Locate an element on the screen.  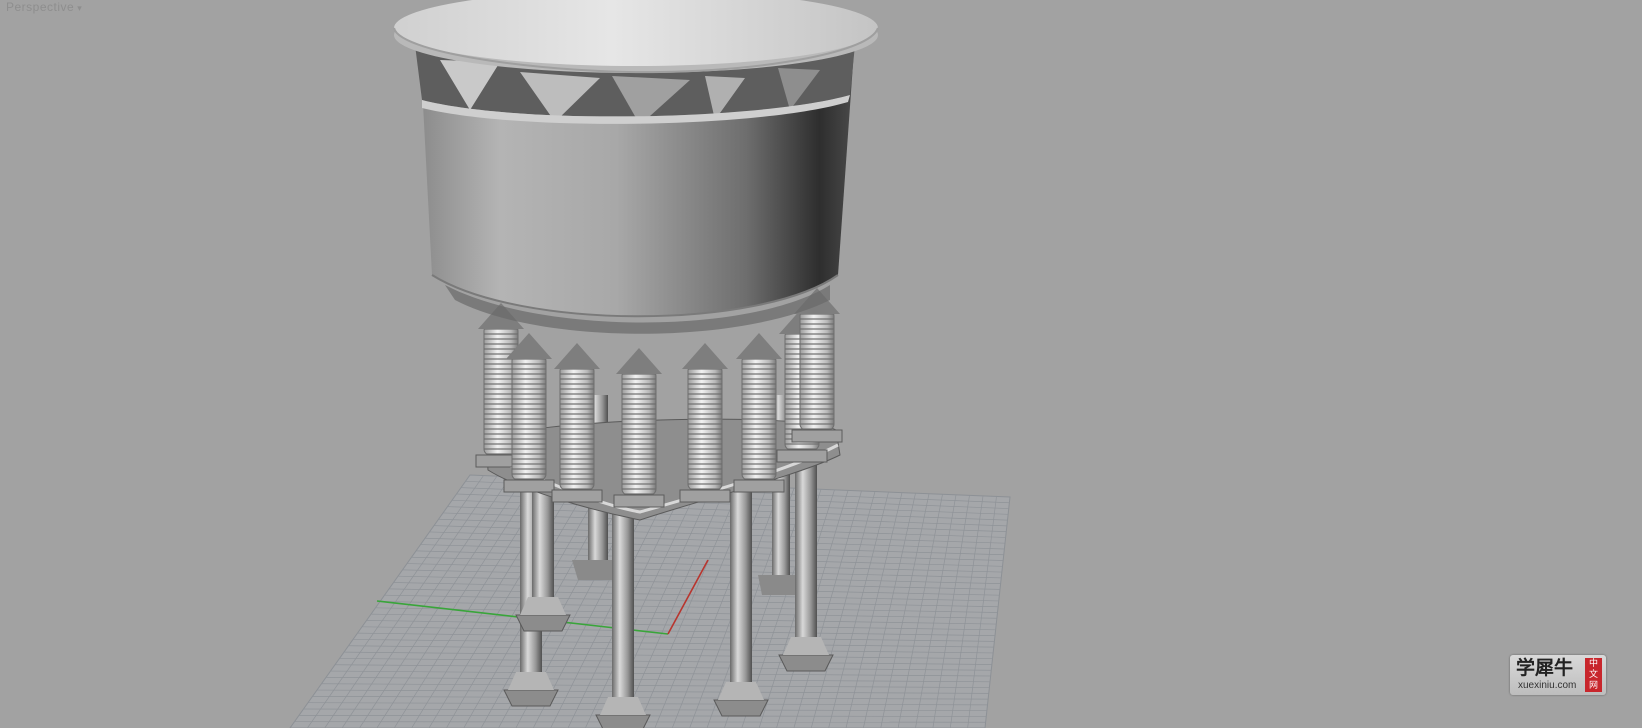
site-watermark: 学犀牛 xuexiniu.com 中 文 网 is located at coordinates (1558, 675).